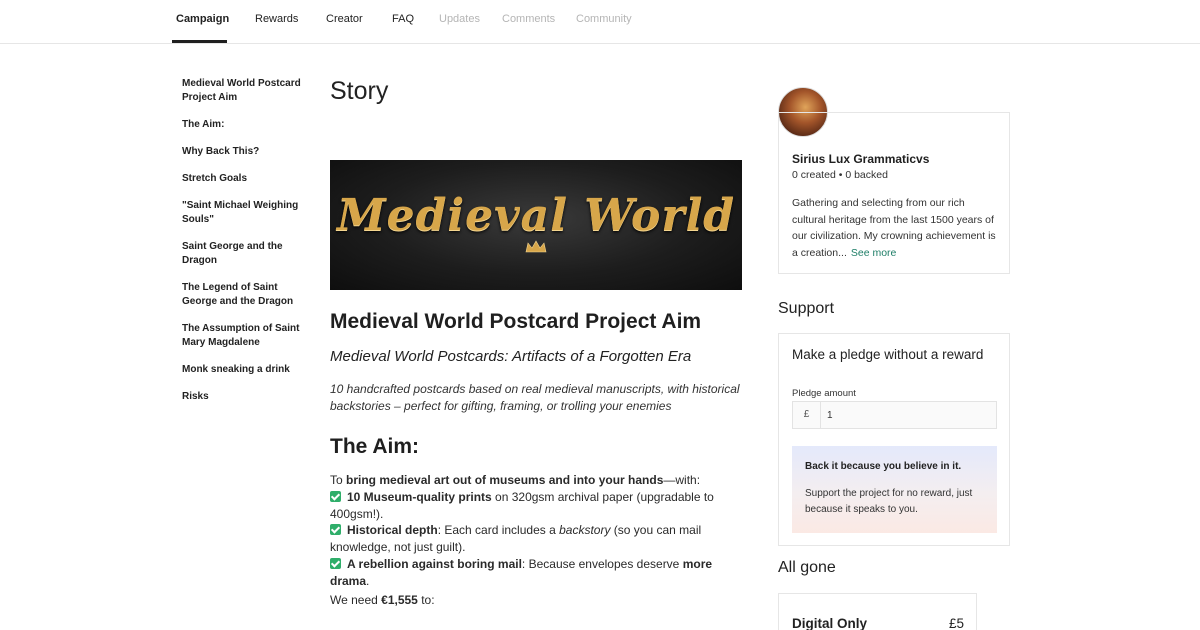  Describe the element at coordinates (956, 623) in the screenshot. I see `reward-price: £5` at that location.